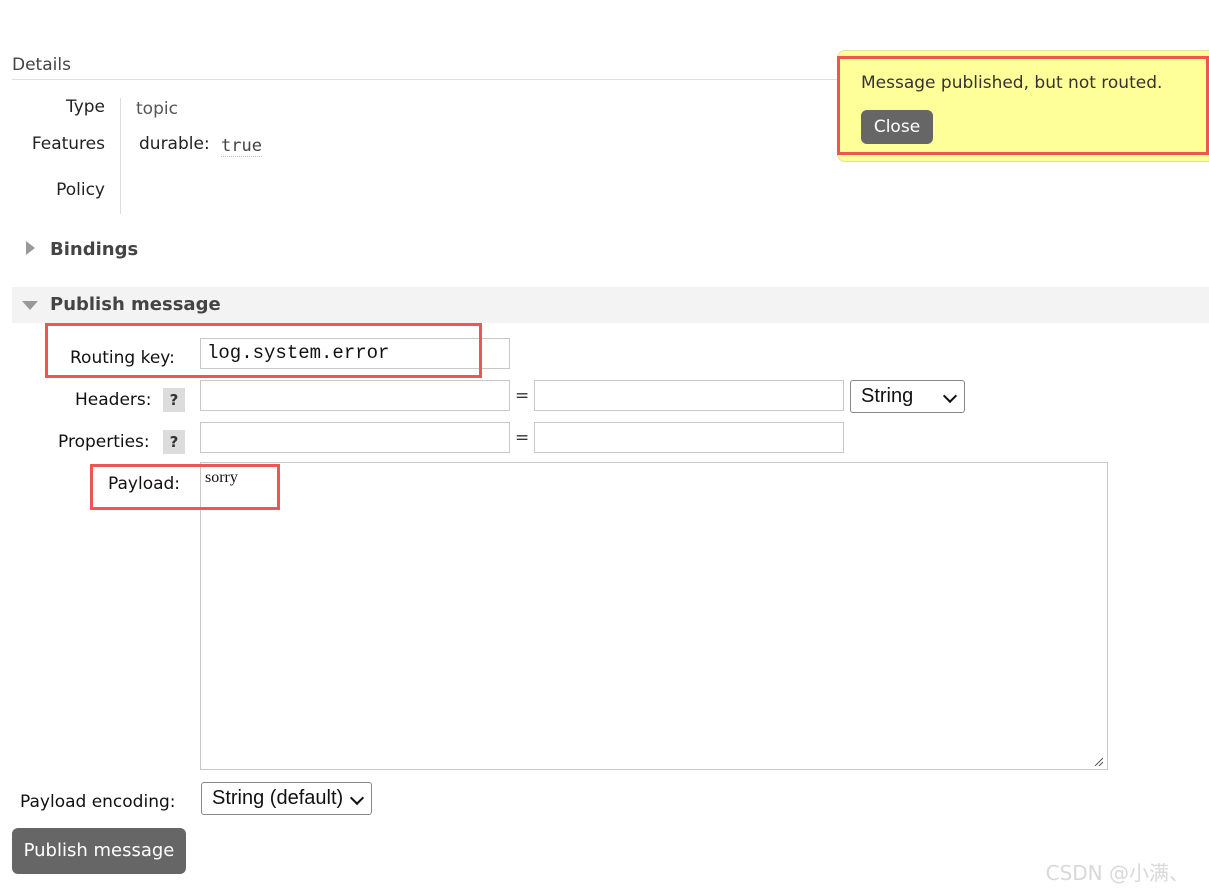 Image resolution: width=1209 pixels, height=892 pixels. What do you see at coordinates (120, 156) in the screenshot?
I see `details-separator` at bounding box center [120, 156].